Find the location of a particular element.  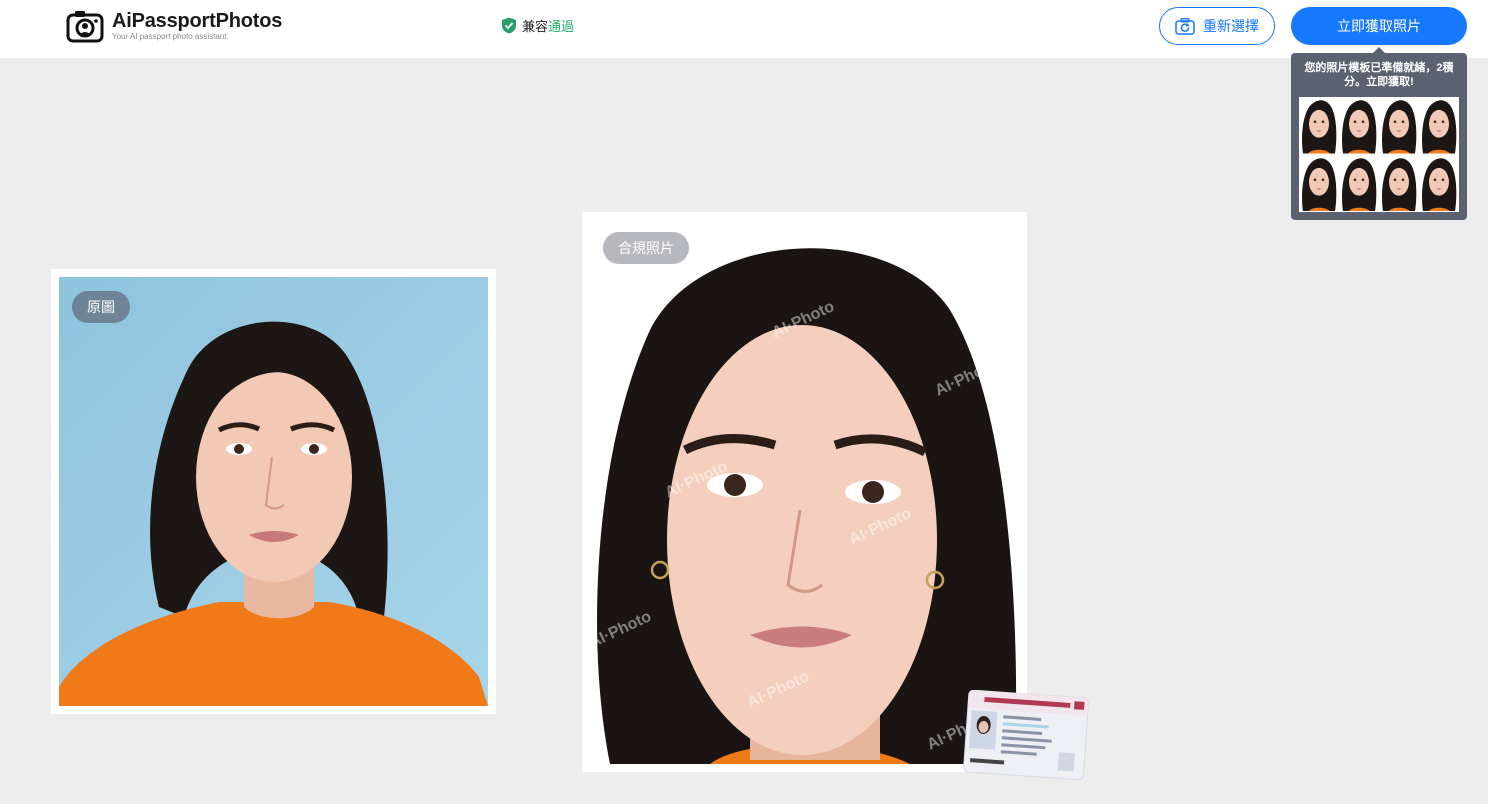

reselect-label: 重新選擇 is located at coordinates (1231, 26).